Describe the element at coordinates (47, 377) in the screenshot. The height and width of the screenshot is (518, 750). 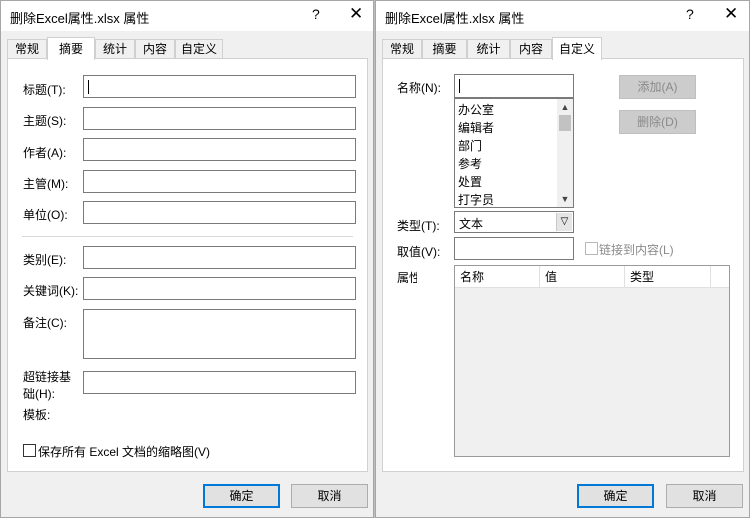
I see `hyperlink-base-label-line1: 超链接基` at that location.